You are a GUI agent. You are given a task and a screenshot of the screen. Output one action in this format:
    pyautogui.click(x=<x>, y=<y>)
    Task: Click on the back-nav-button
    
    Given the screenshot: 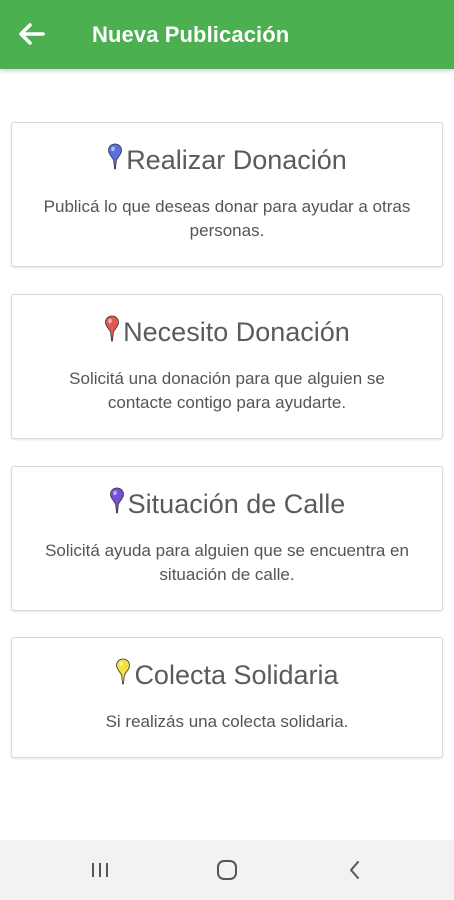 What is the action you would take?
    pyautogui.click(x=355, y=870)
    